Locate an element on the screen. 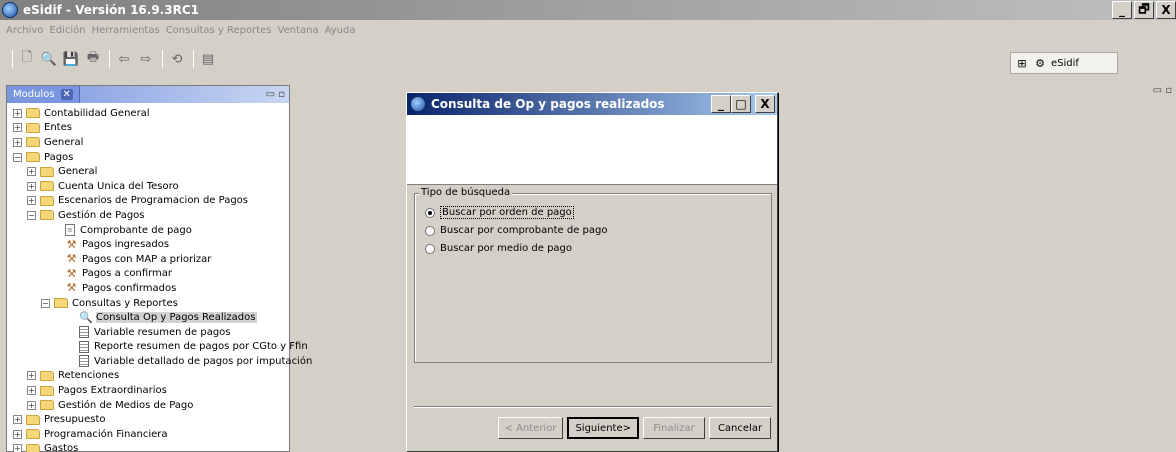 The image size is (1176, 452). perspective-switcher: ⊞ ⚙ eSidif is located at coordinates (1064, 63).